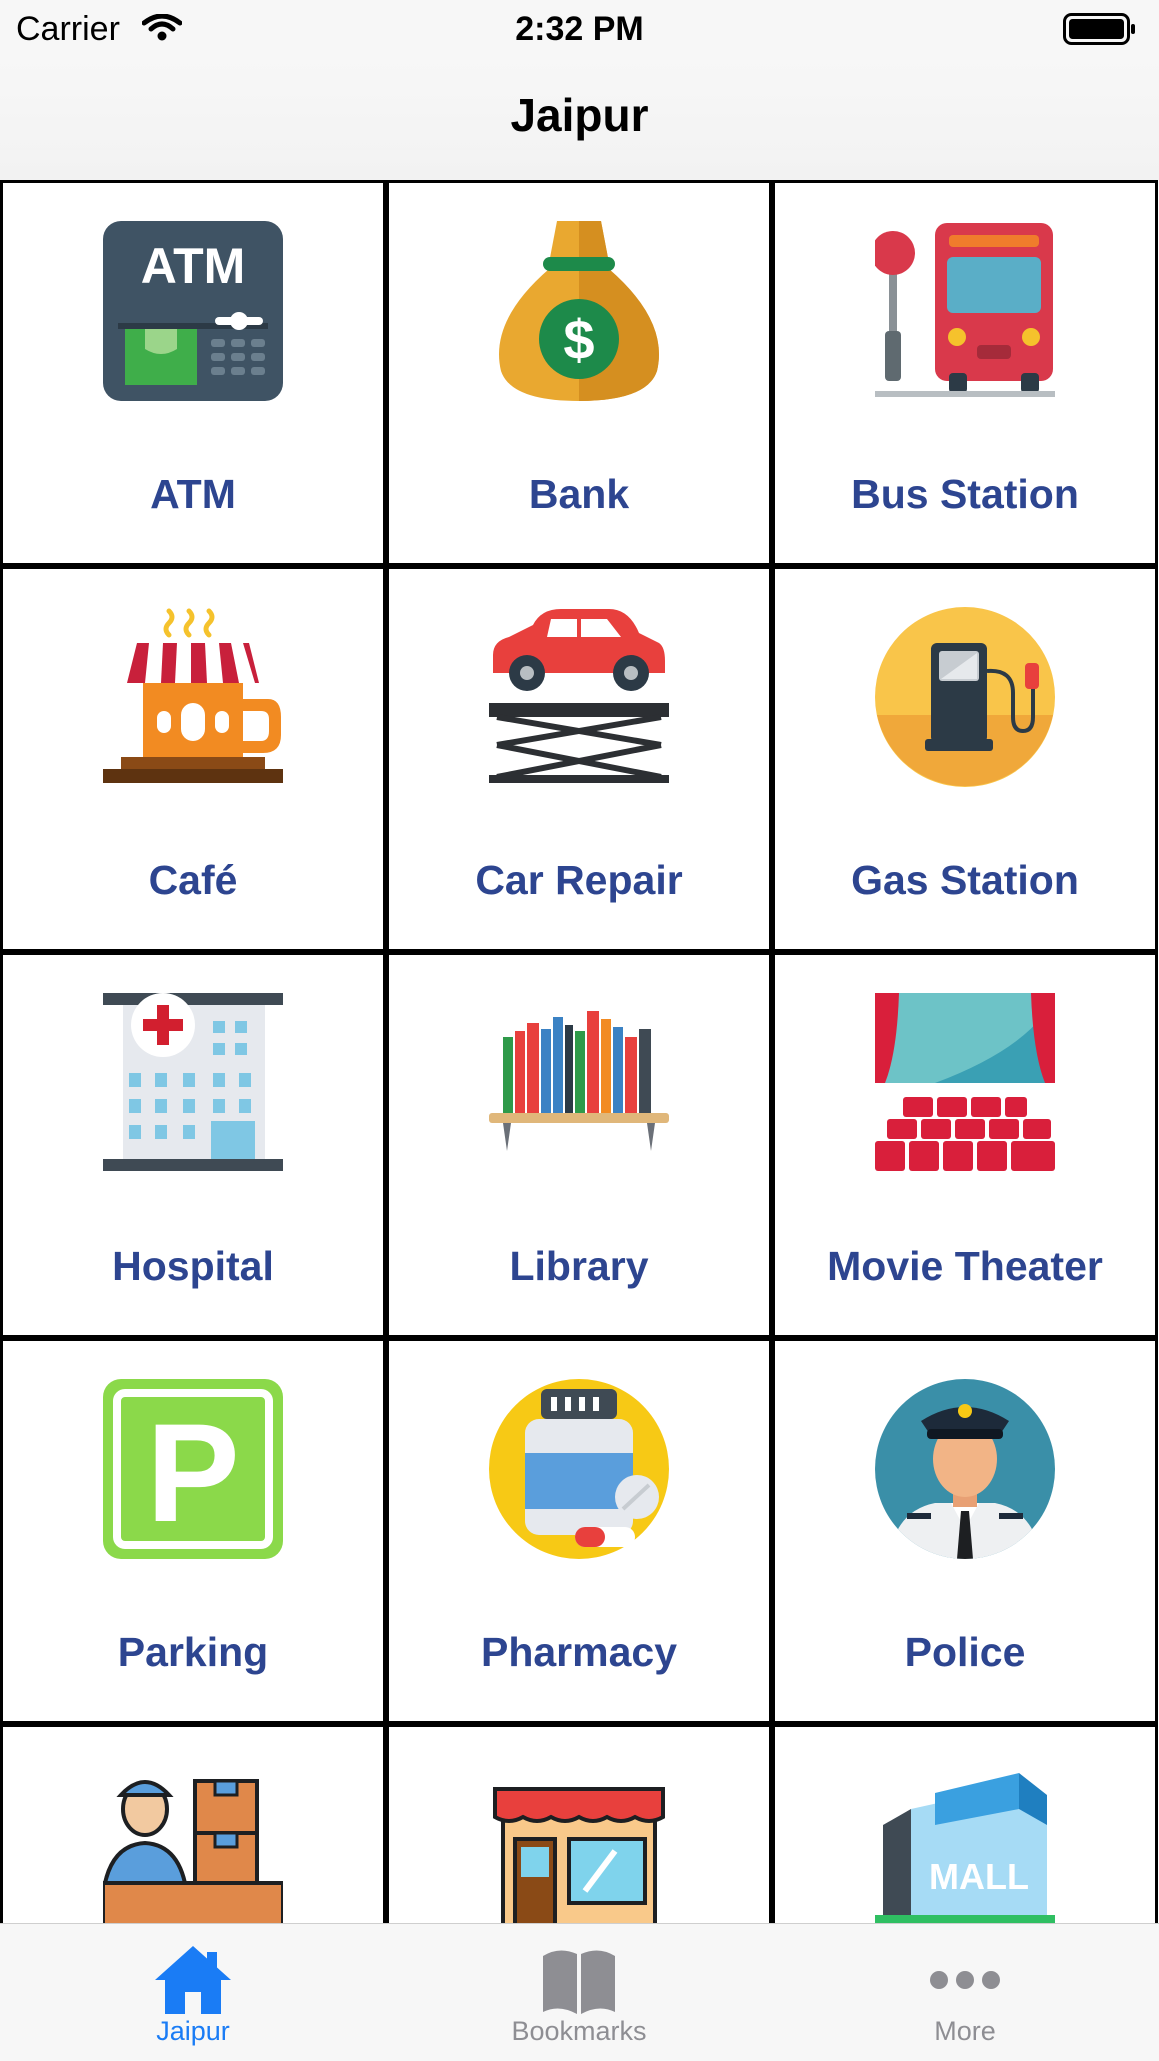 This screenshot has width=1159, height=2061. What do you see at coordinates (579, 1982) in the screenshot?
I see `book-icon` at bounding box center [579, 1982].